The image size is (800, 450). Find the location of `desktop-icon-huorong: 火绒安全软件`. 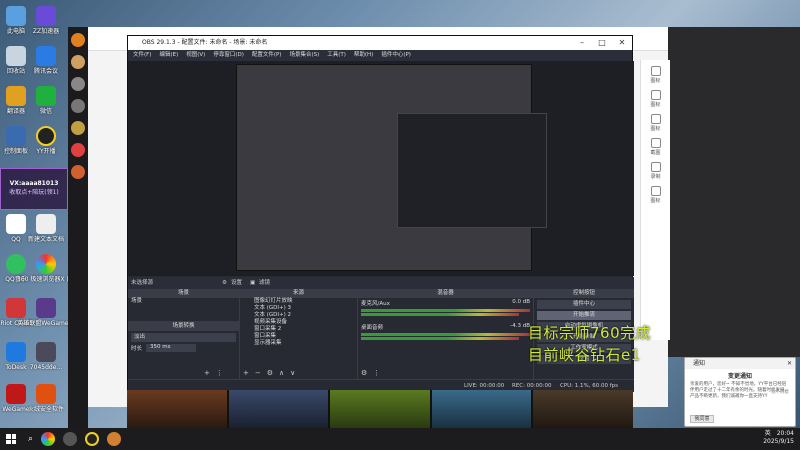

desktop-icon-huorong: 火绒安全软件 is located at coordinates (46, 398).